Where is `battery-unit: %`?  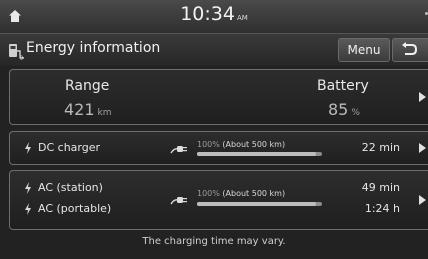 battery-unit: % is located at coordinates (355, 113).